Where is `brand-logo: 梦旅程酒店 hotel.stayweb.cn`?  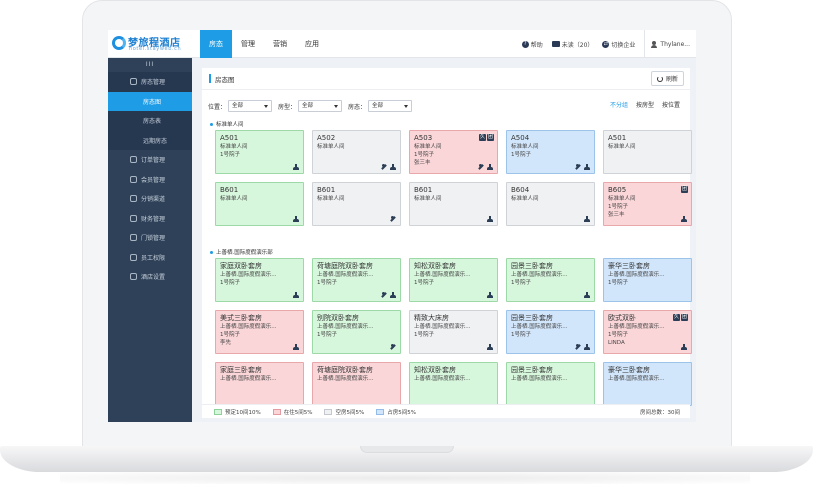 brand-logo: 梦旅程酒店 hotel.stayweb.cn is located at coordinates (155, 44).